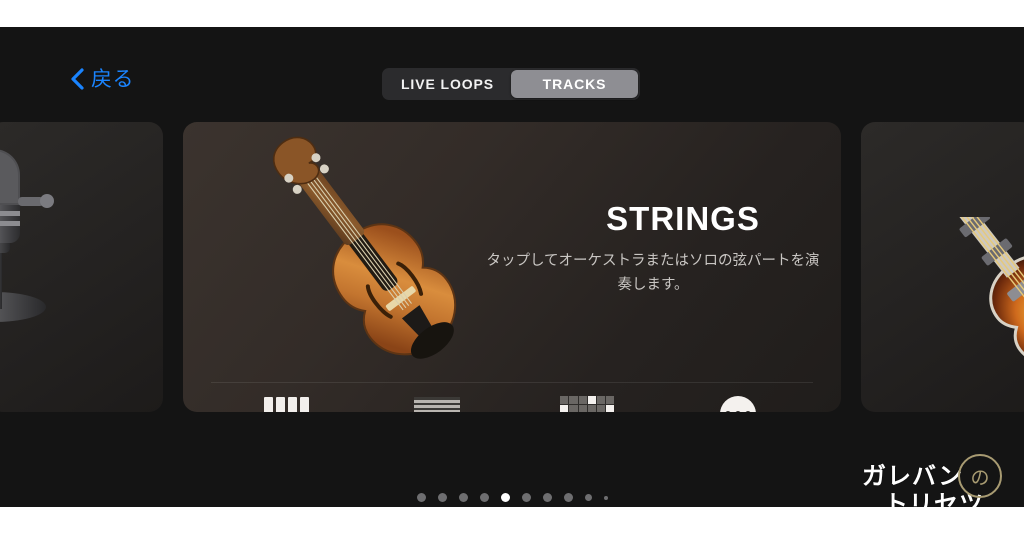 Image resolution: width=1024 pixels, height=538 pixels. I want to click on instrument-options: Smart Strings Notes, so click(512, 403).